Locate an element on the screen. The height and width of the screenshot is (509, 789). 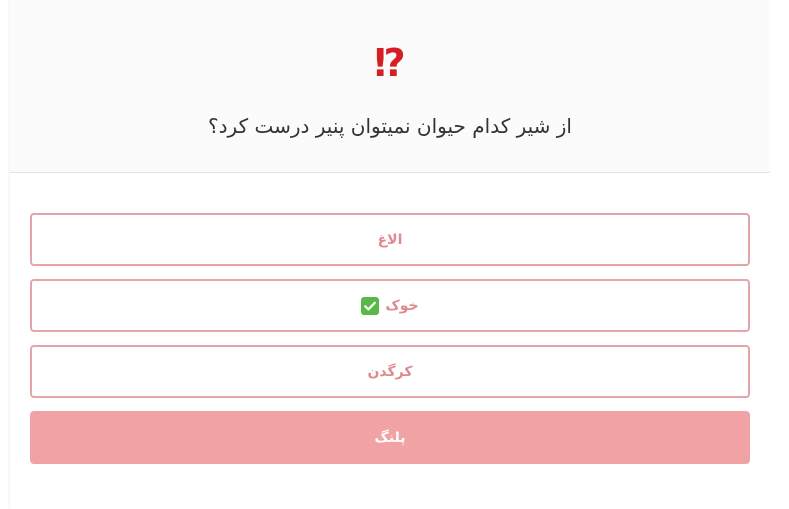
answer-option-2: خوک is located at coordinates (390, 305).